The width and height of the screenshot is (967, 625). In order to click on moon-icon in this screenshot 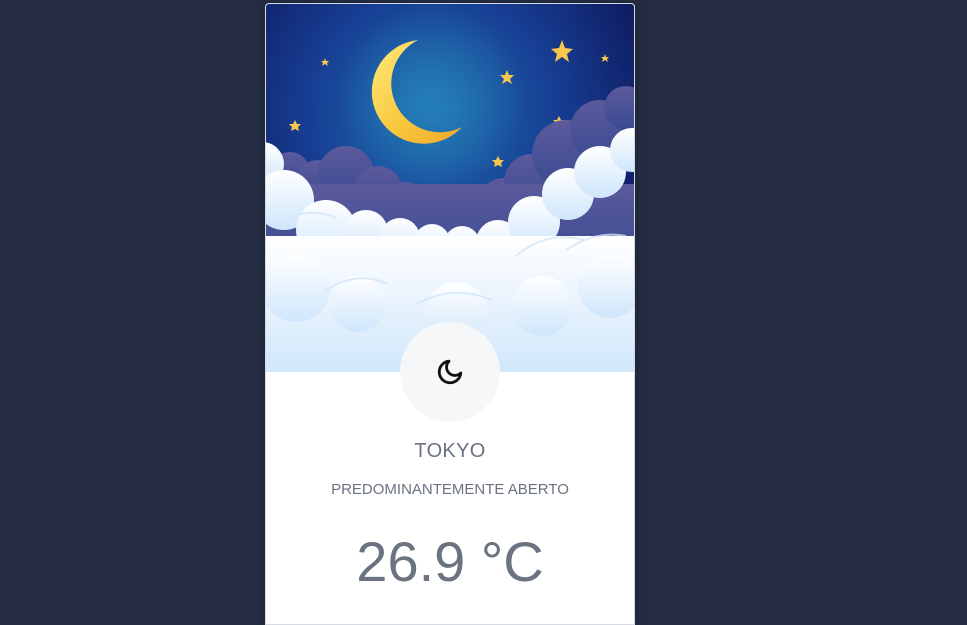, I will do `click(450, 372)`.